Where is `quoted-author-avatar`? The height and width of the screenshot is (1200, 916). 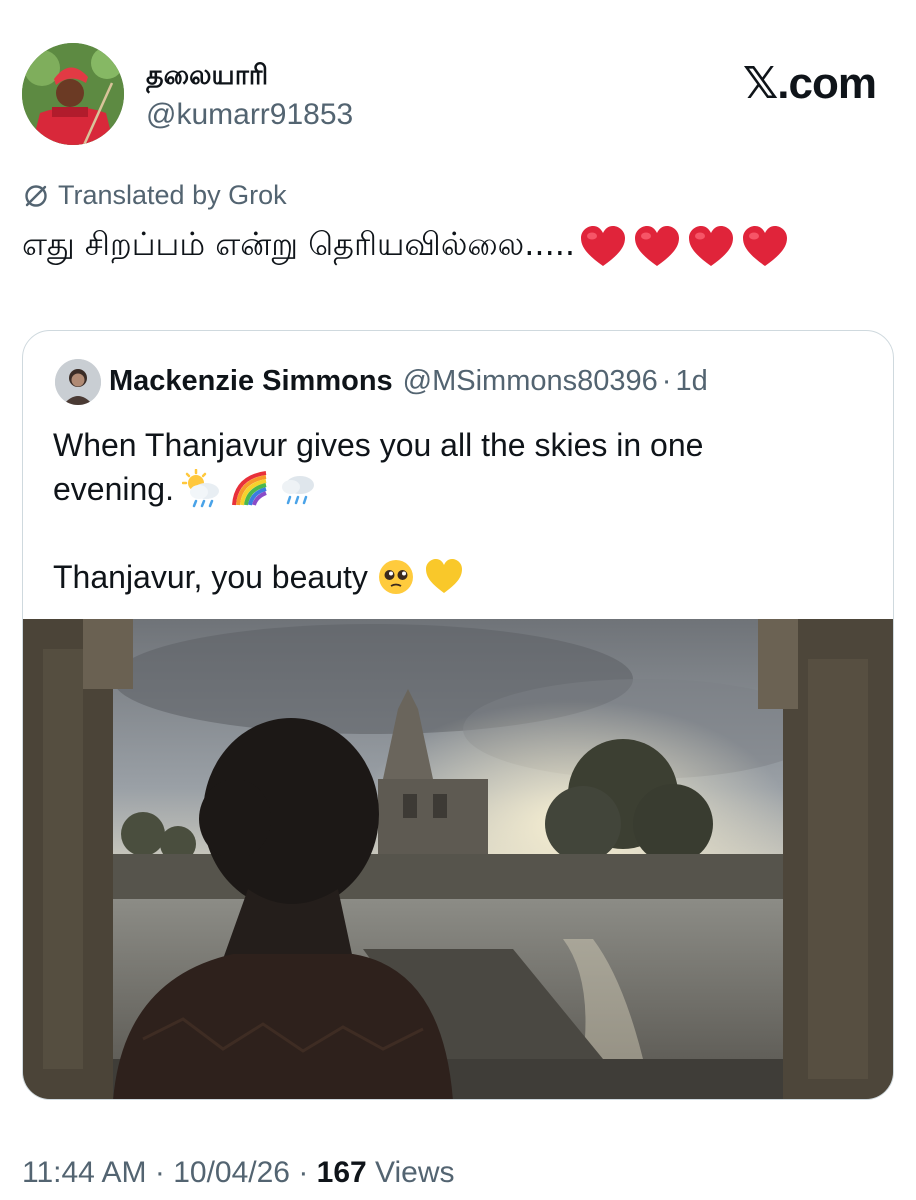
quoted-author-avatar is located at coordinates (78, 382).